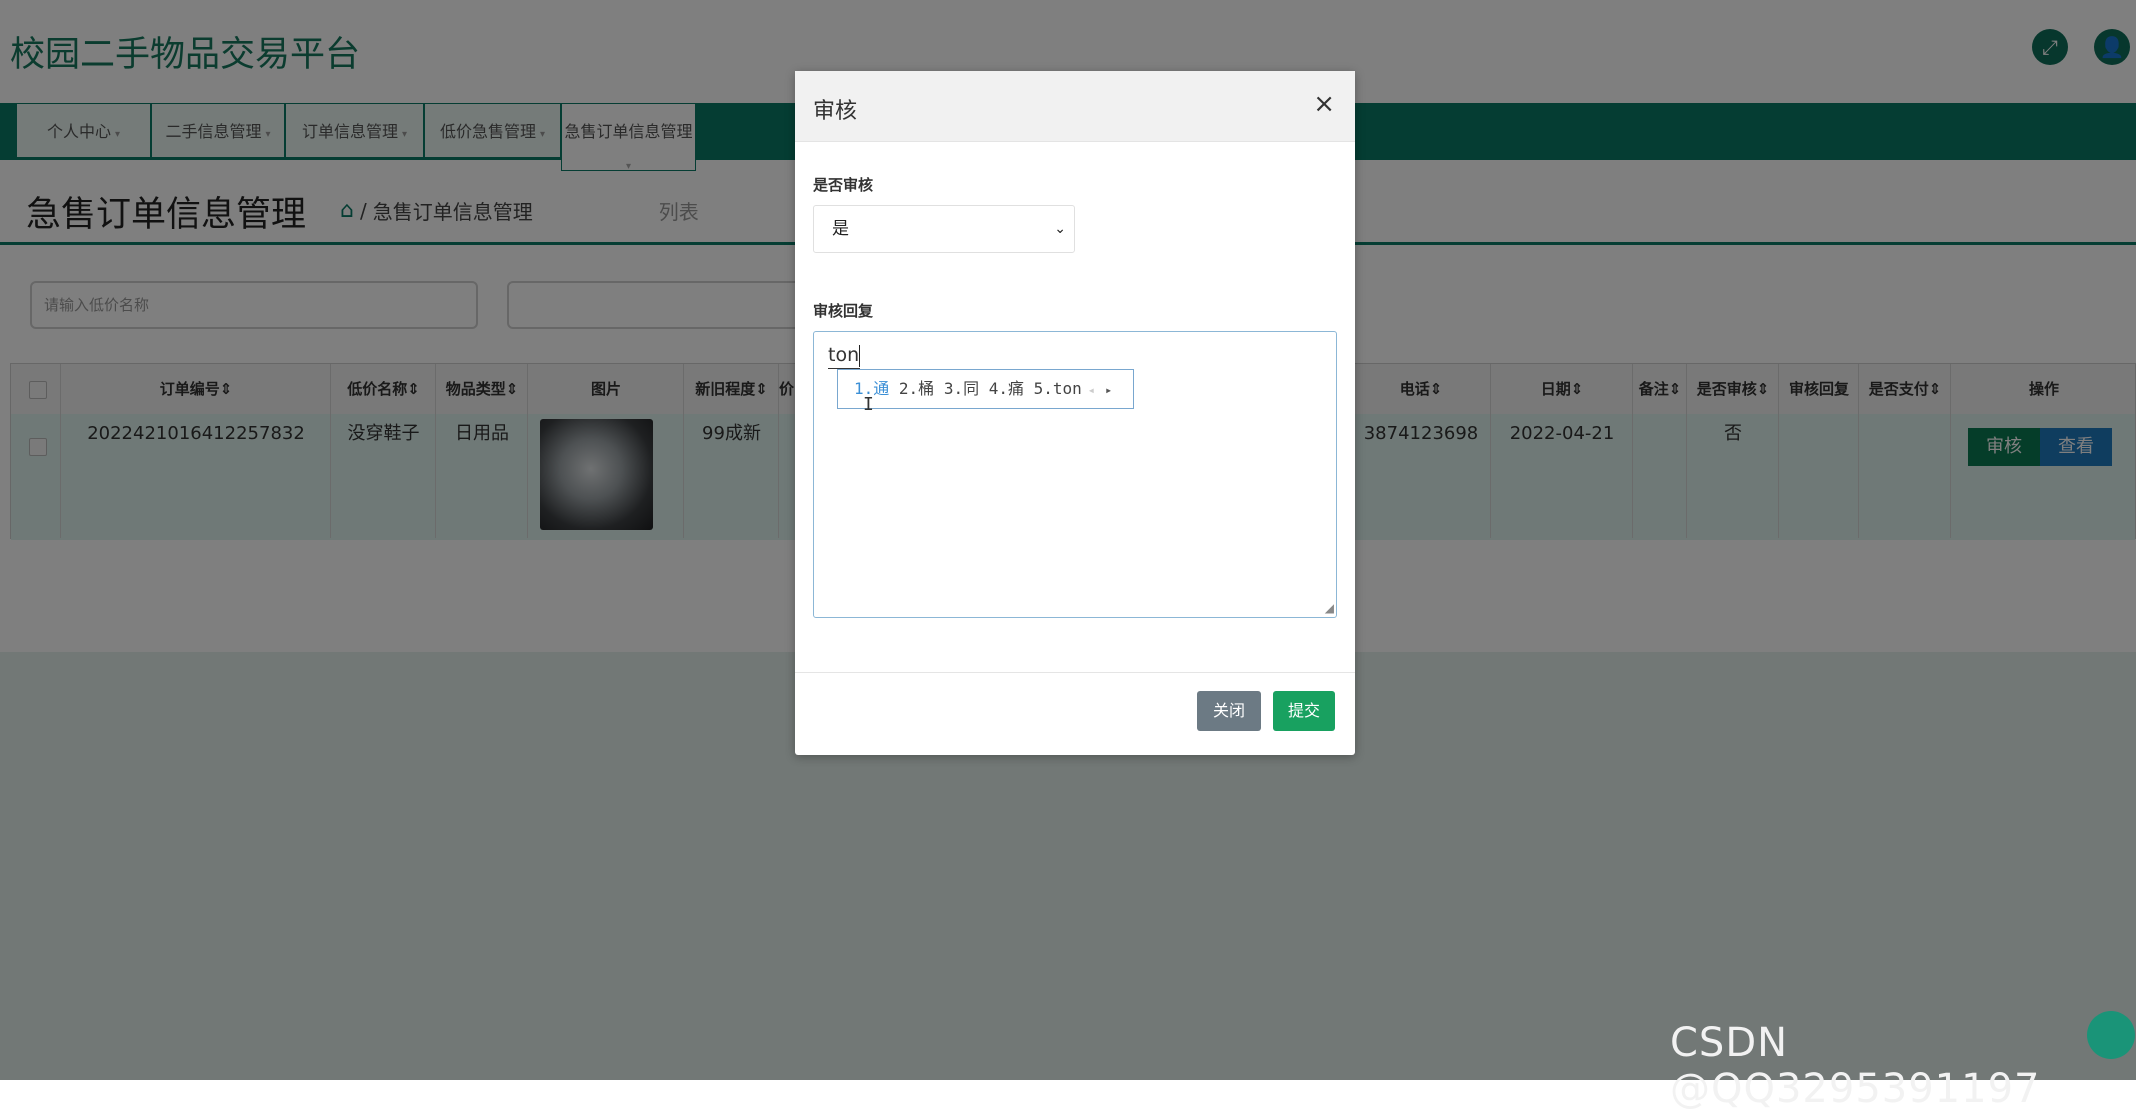 The image size is (2136, 1112). Describe the element at coordinates (1329, 608) in the screenshot. I see `resize-handle-icon: ◢` at that location.